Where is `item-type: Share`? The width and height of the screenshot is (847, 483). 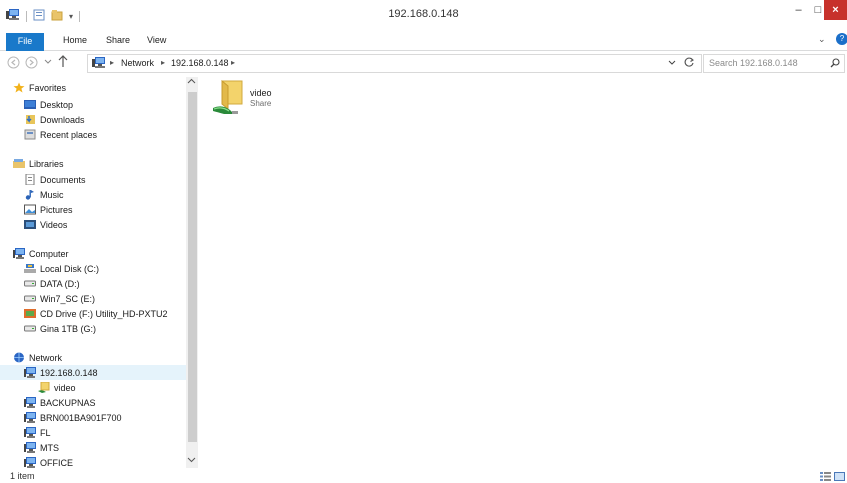 item-type: Share is located at coordinates (261, 103).